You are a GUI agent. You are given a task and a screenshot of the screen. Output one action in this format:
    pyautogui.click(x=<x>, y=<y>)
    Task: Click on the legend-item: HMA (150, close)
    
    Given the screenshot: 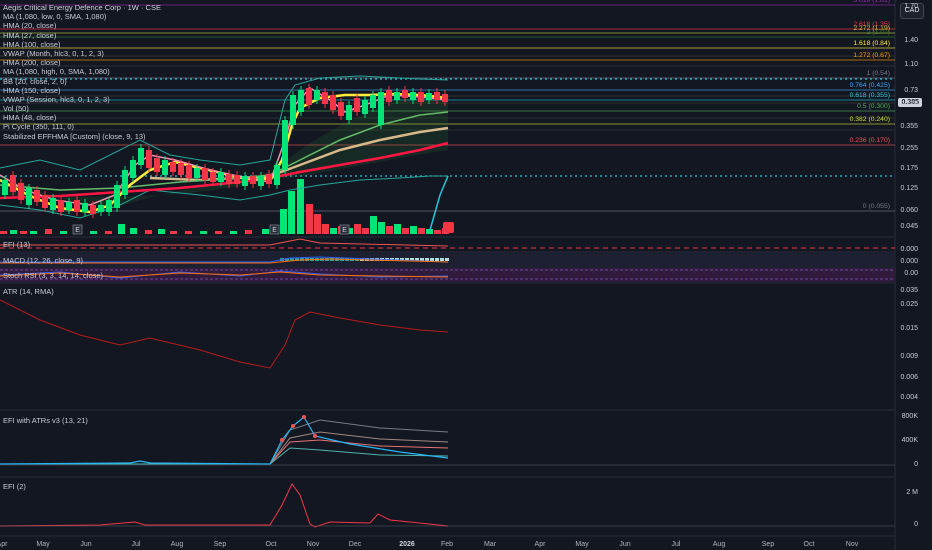 What is the action you would take?
    pyautogui.click(x=82, y=90)
    